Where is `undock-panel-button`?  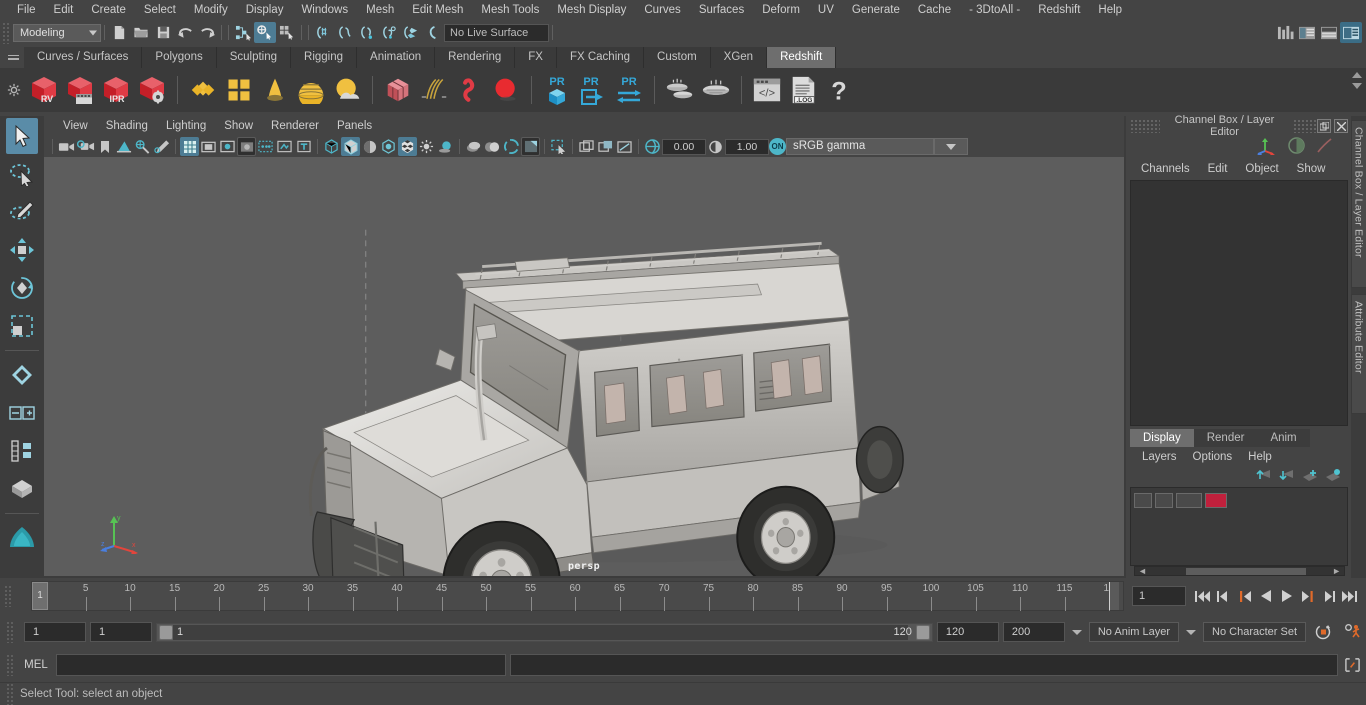
undock-panel-button is located at coordinates (1324, 126).